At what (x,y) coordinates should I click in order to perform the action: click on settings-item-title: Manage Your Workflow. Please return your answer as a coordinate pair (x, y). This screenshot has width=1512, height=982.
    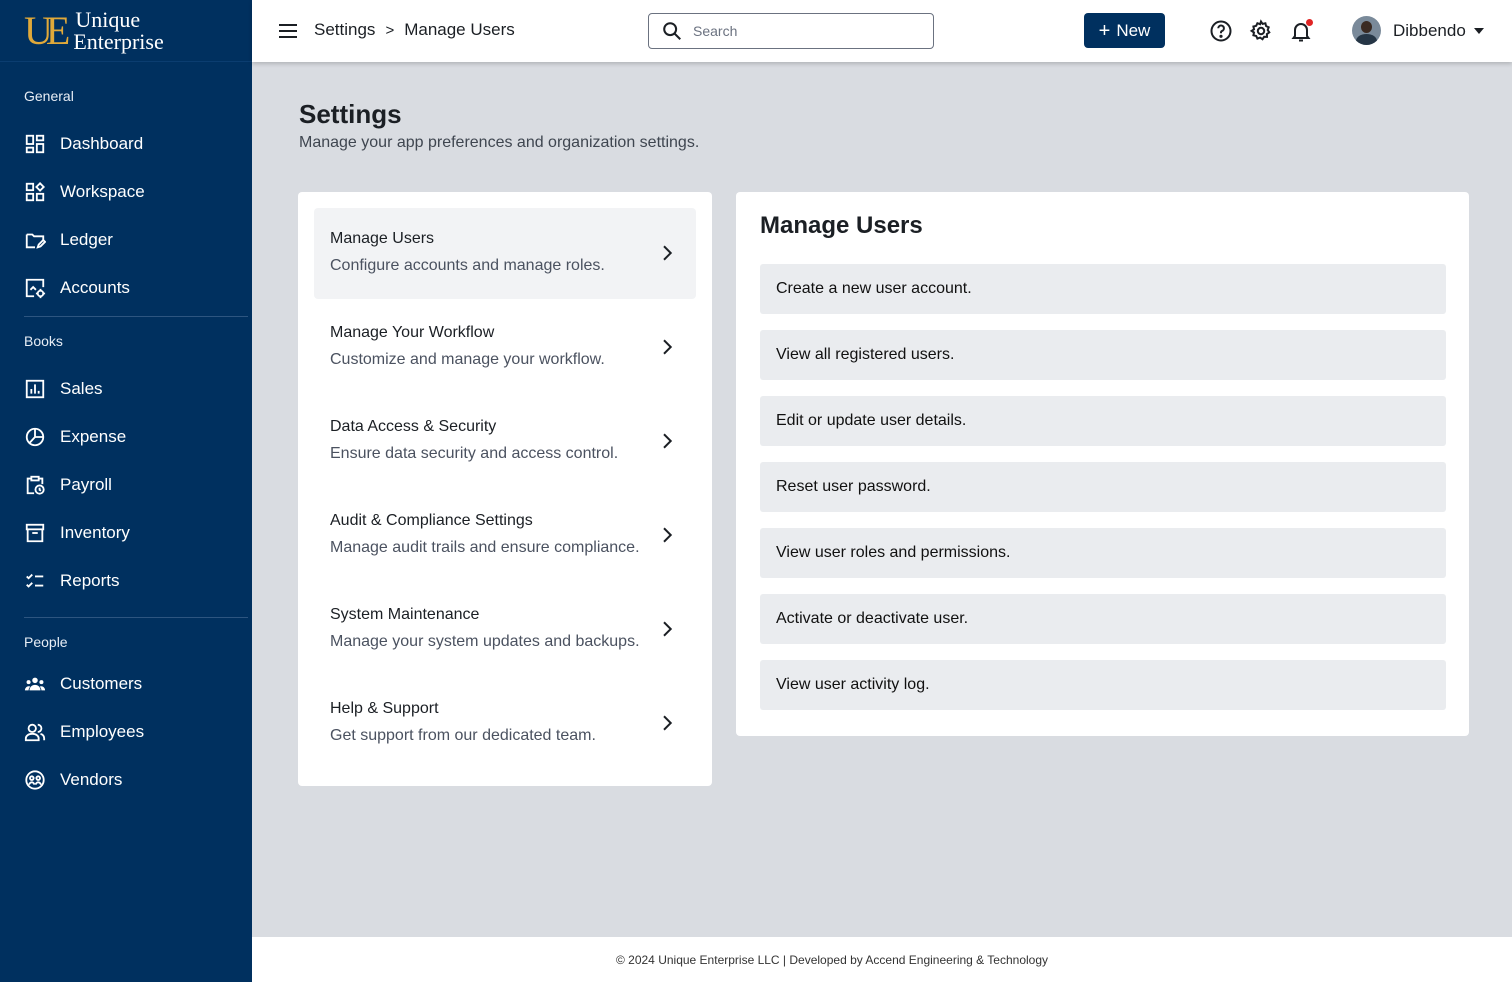
    Looking at the image, I should click on (412, 332).